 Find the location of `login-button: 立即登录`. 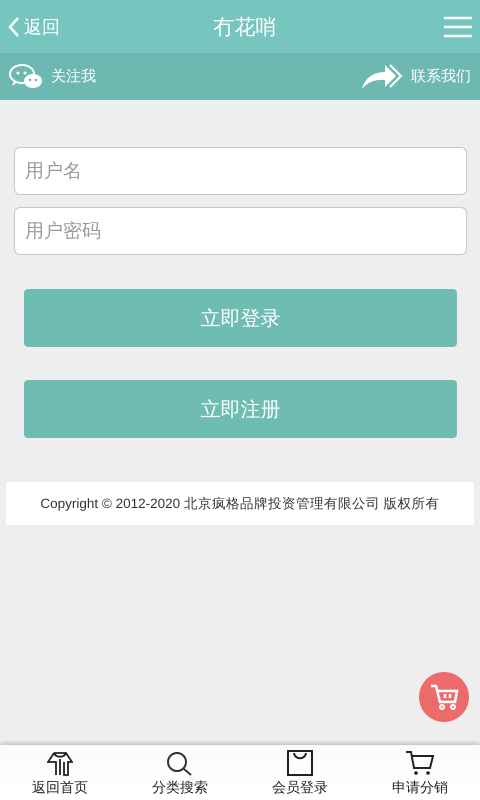

login-button: 立即登录 is located at coordinates (240, 318).